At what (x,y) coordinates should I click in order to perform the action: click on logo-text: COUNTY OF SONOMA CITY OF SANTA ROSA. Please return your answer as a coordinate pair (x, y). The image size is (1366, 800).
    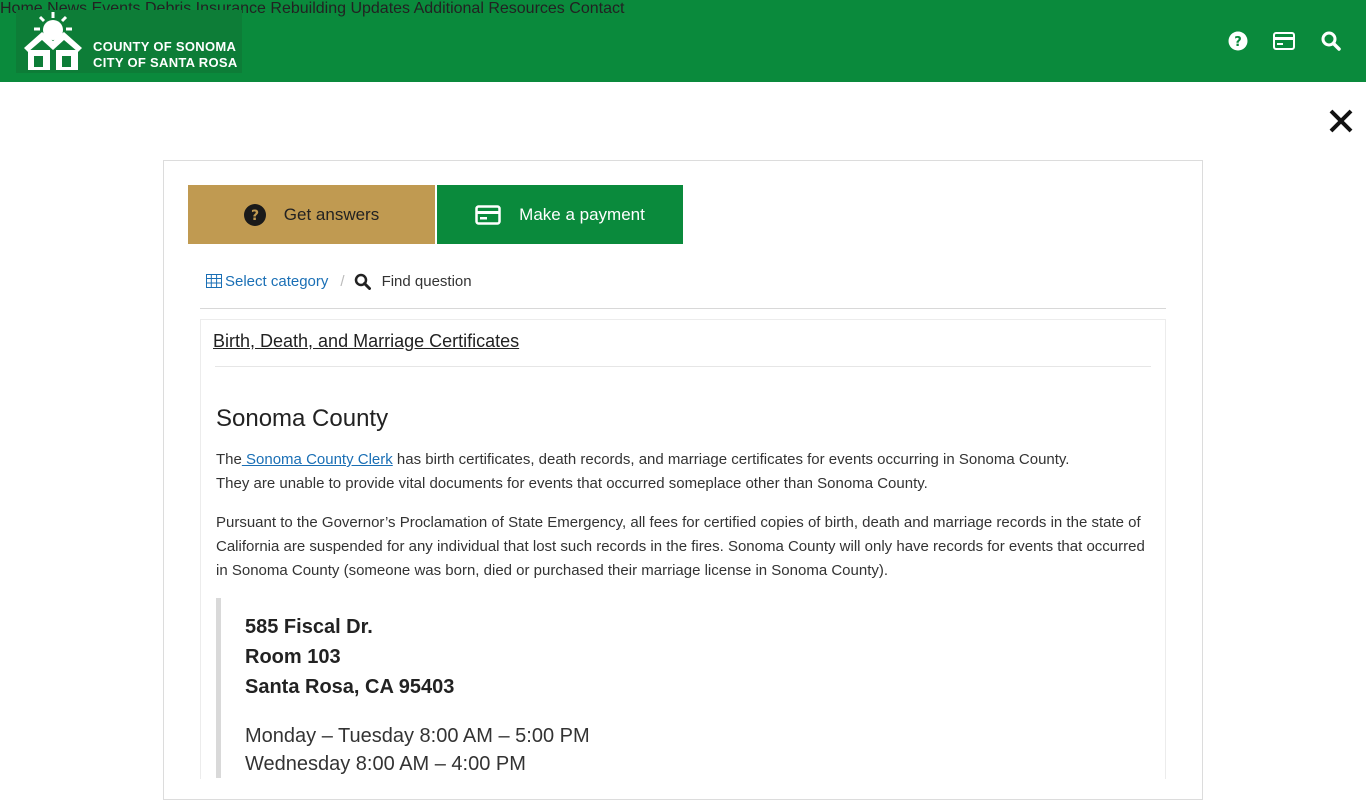
    Looking at the image, I should click on (165, 55).